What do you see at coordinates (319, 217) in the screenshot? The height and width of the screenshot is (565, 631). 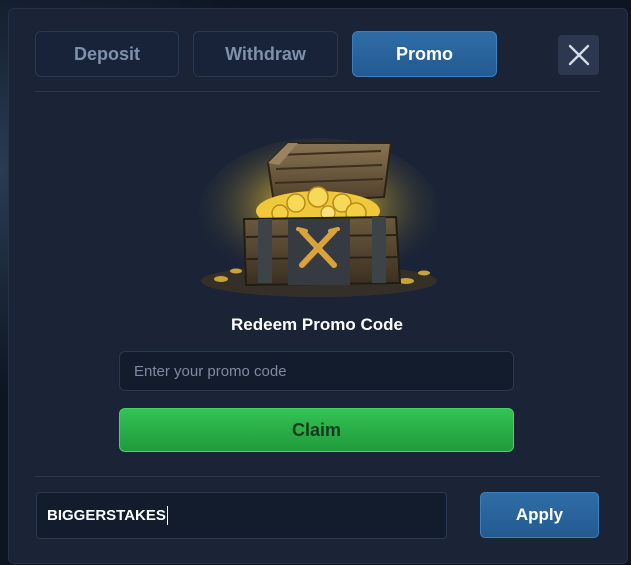 I see `treasure-chest-icon` at bounding box center [319, 217].